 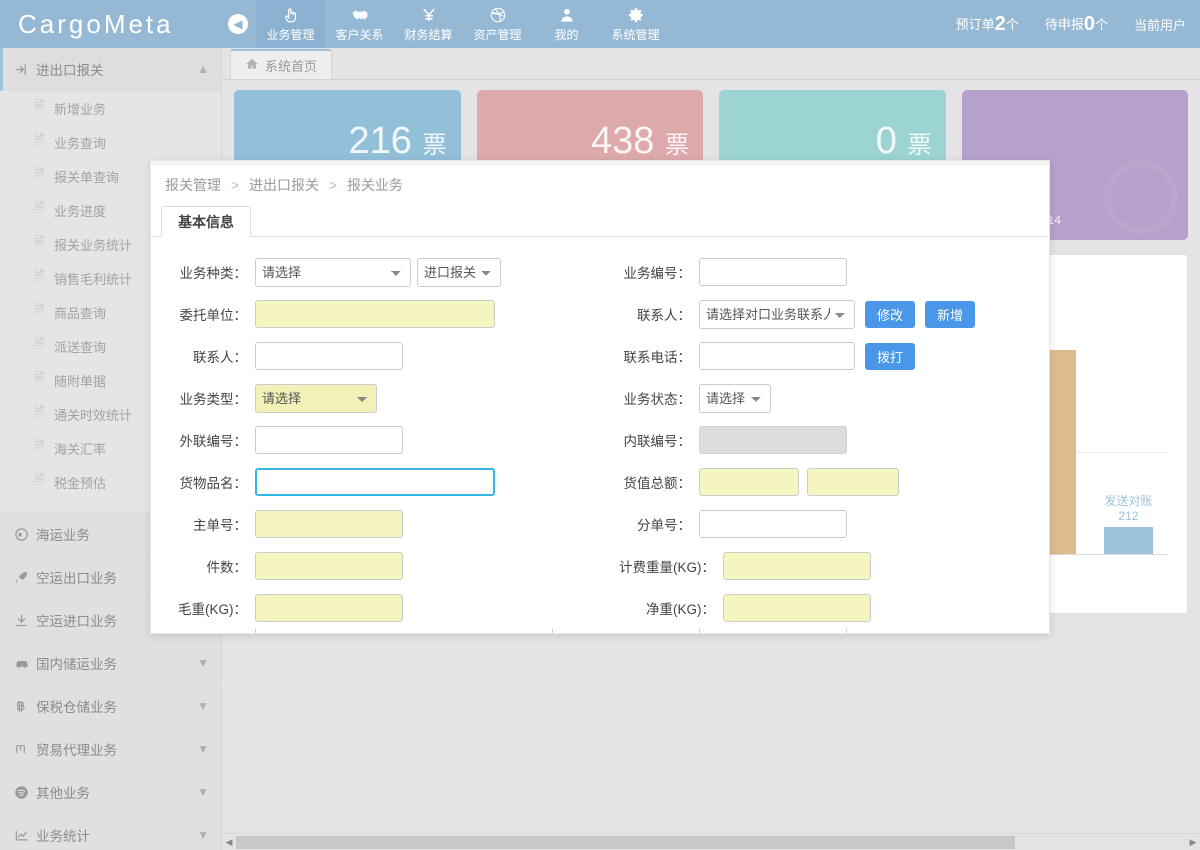 I want to click on user-icon, so click(x=567, y=14).